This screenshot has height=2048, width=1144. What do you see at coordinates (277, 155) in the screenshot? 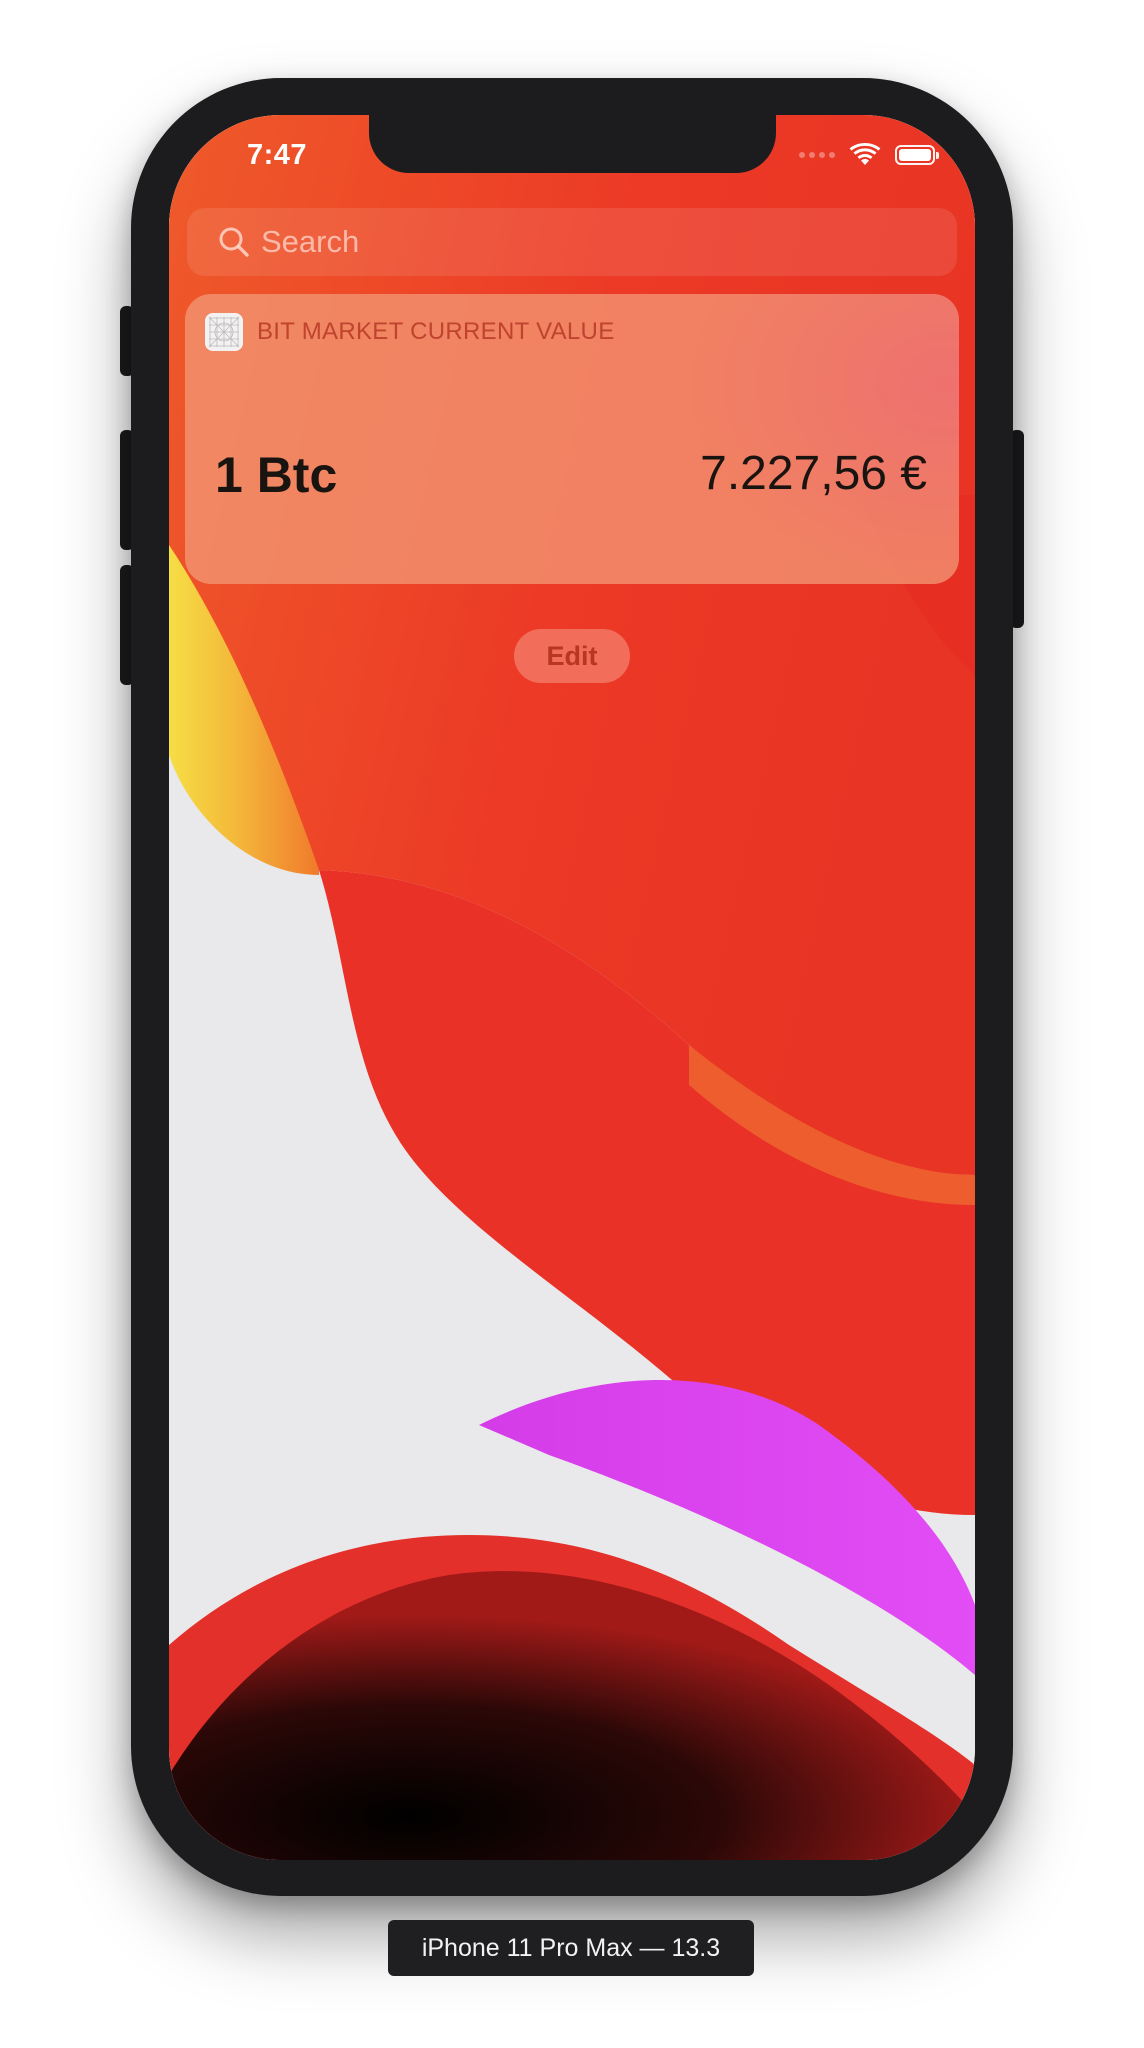
I see `status-time: 7:47` at bounding box center [277, 155].